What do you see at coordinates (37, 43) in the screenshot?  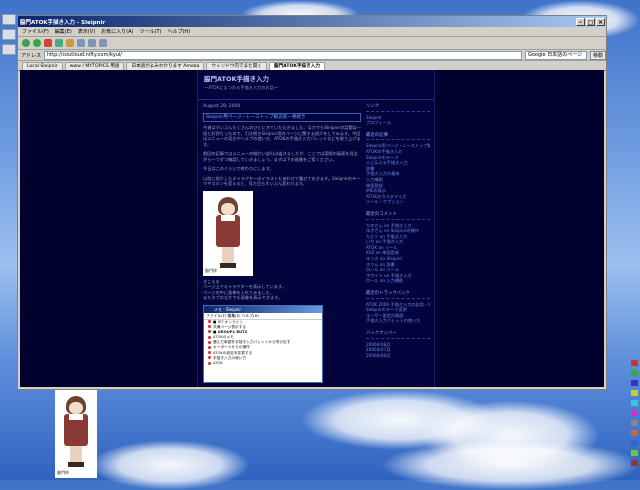 I see `forward-icon` at bounding box center [37, 43].